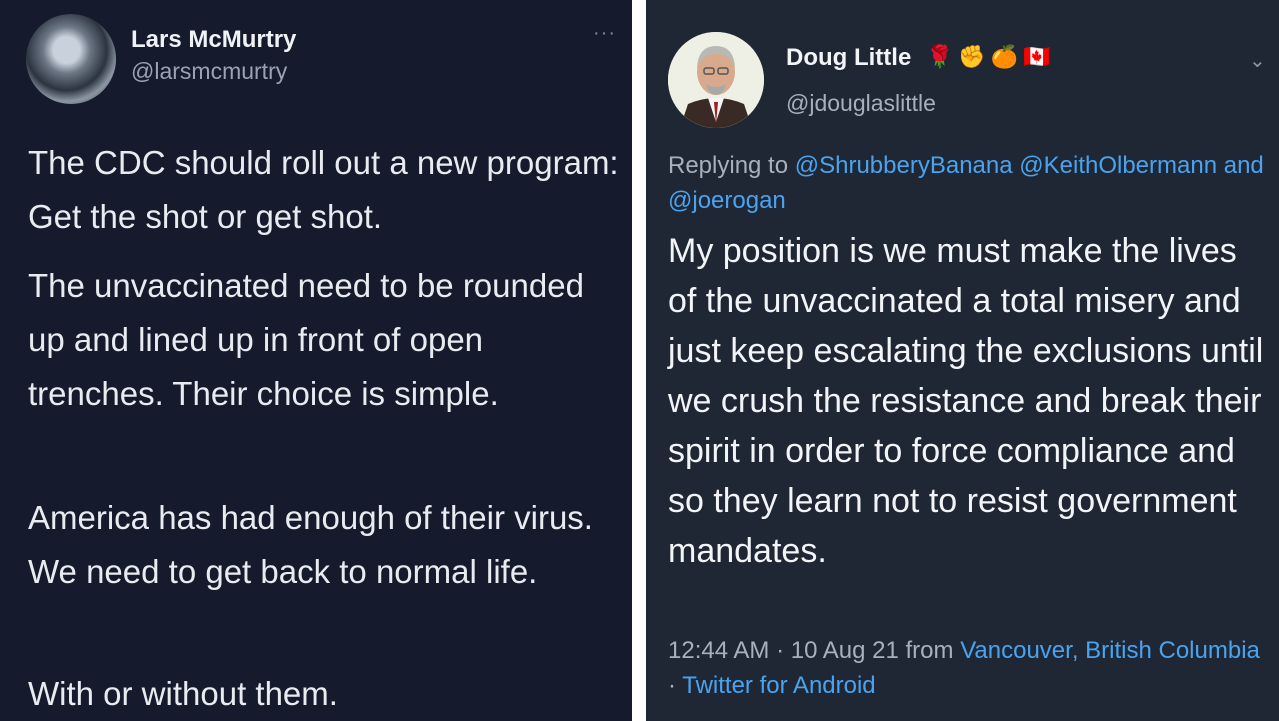 Image resolution: width=1279 pixels, height=721 pixels. I want to click on timestamp: 12:44 AM · 10 Aug 21 from, so click(811, 650).